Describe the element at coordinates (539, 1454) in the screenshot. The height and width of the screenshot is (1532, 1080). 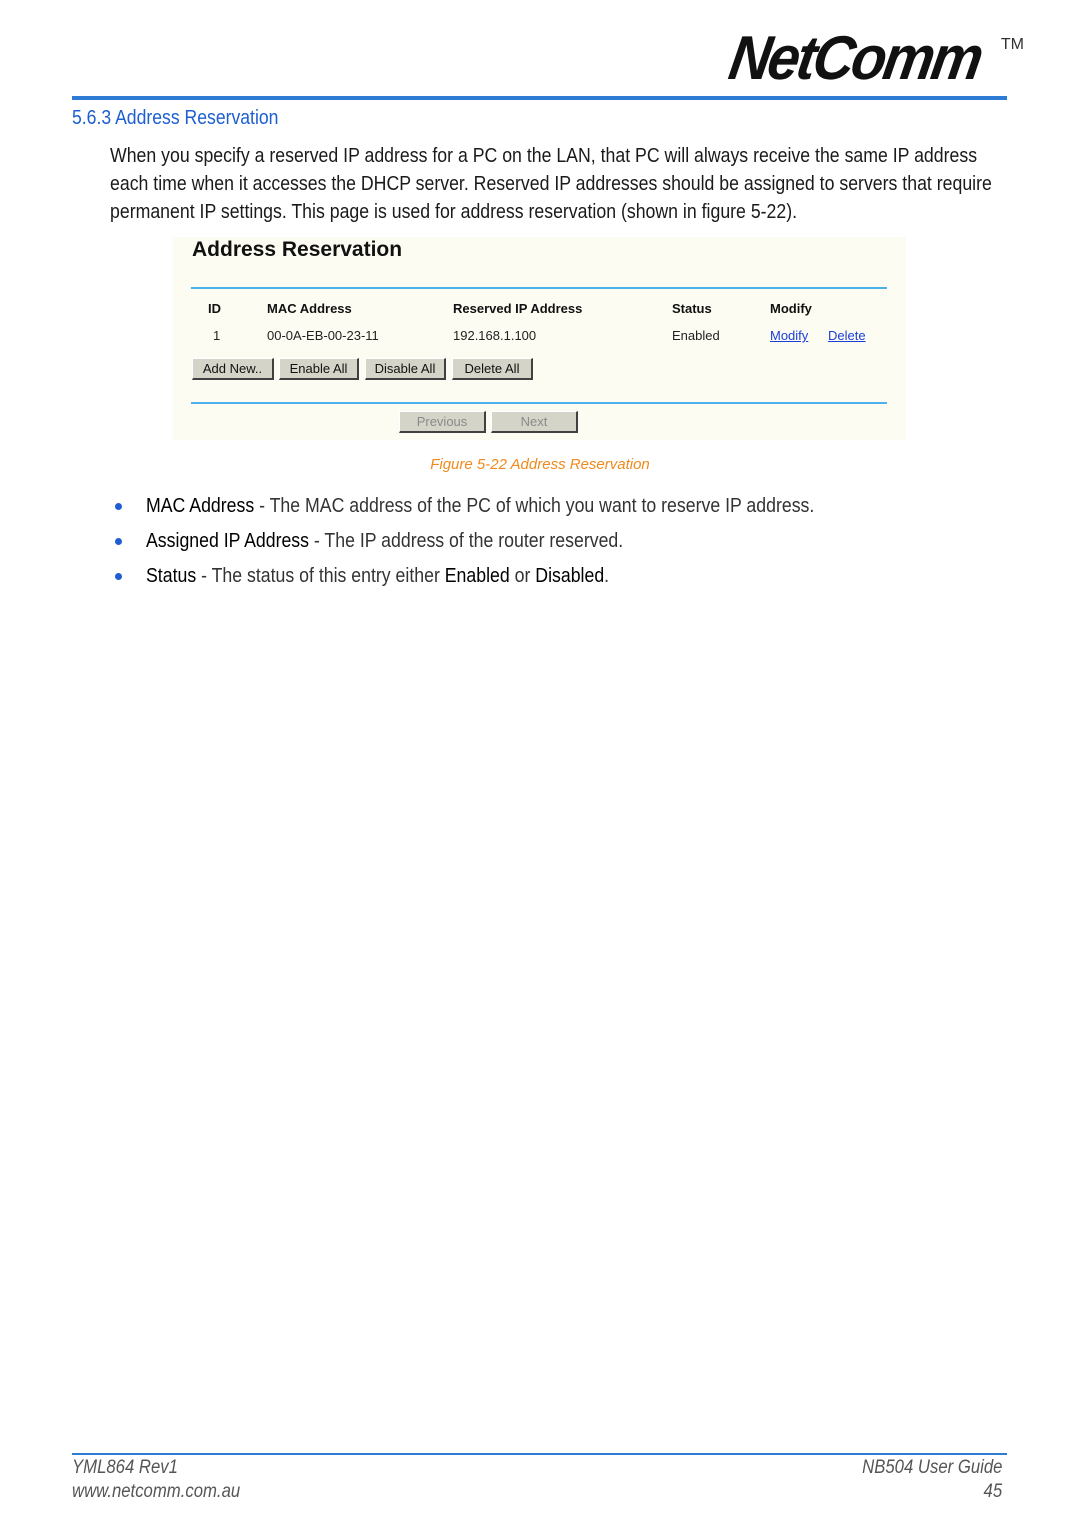
I see `footer-divider` at that location.